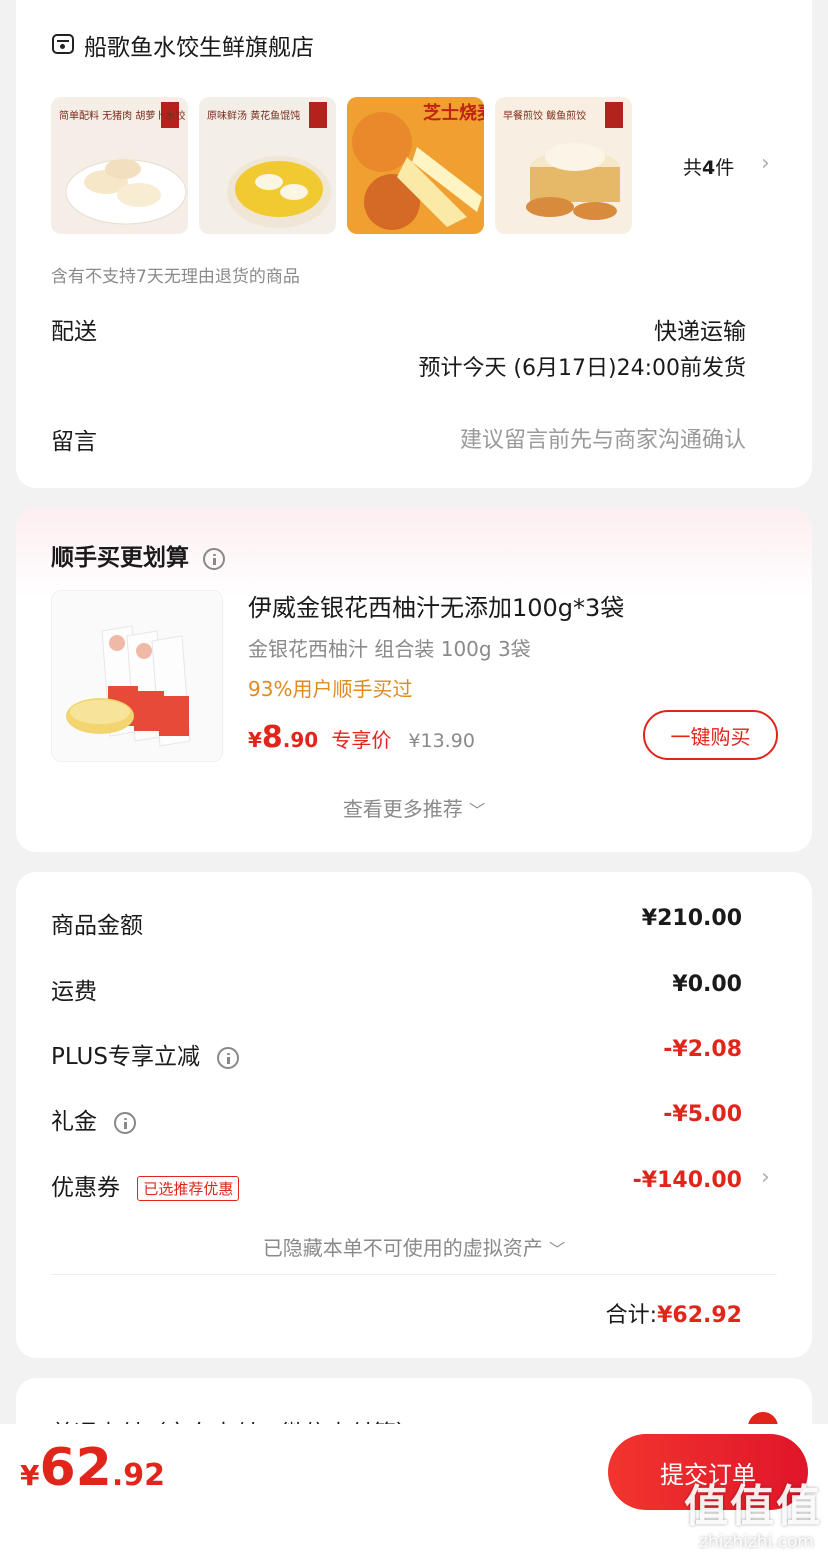 This screenshot has height=1560, width=828. What do you see at coordinates (74, 992) in the screenshot?
I see `row-shipping-label: 运费` at bounding box center [74, 992].